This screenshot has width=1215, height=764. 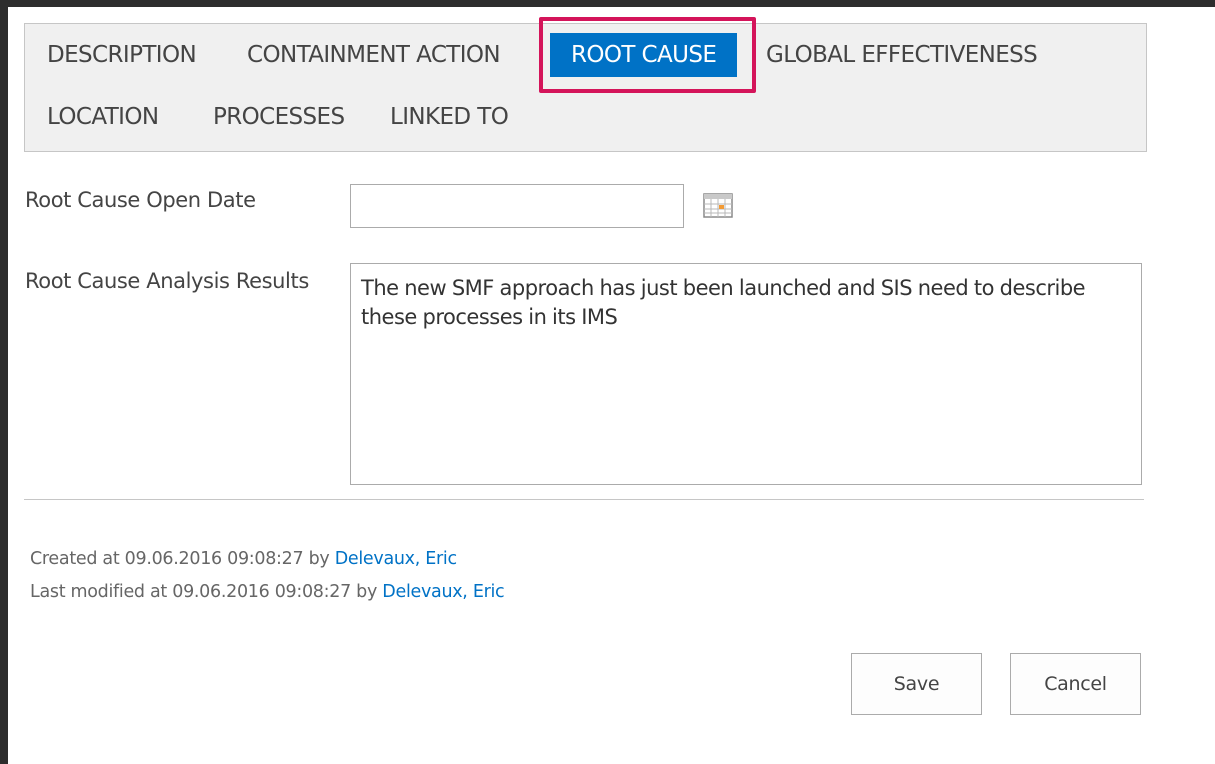 What do you see at coordinates (122, 55) in the screenshot?
I see `tab-description: DESCRIPTION` at bounding box center [122, 55].